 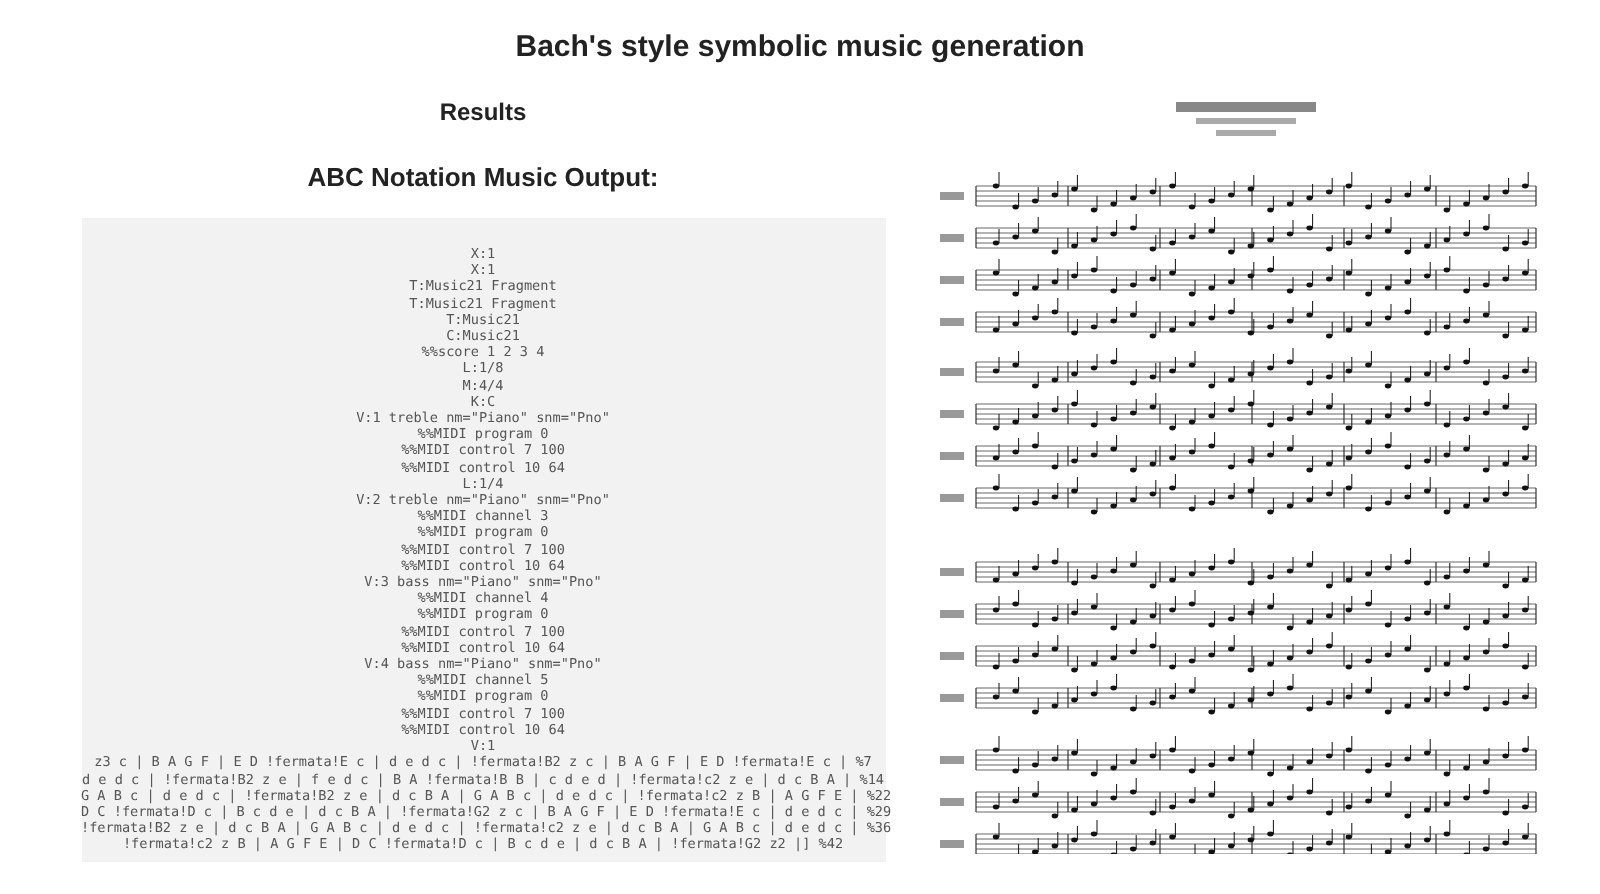 I want to click on abc-notation-heading: ABC Notation Music Output:, so click(x=483, y=177).